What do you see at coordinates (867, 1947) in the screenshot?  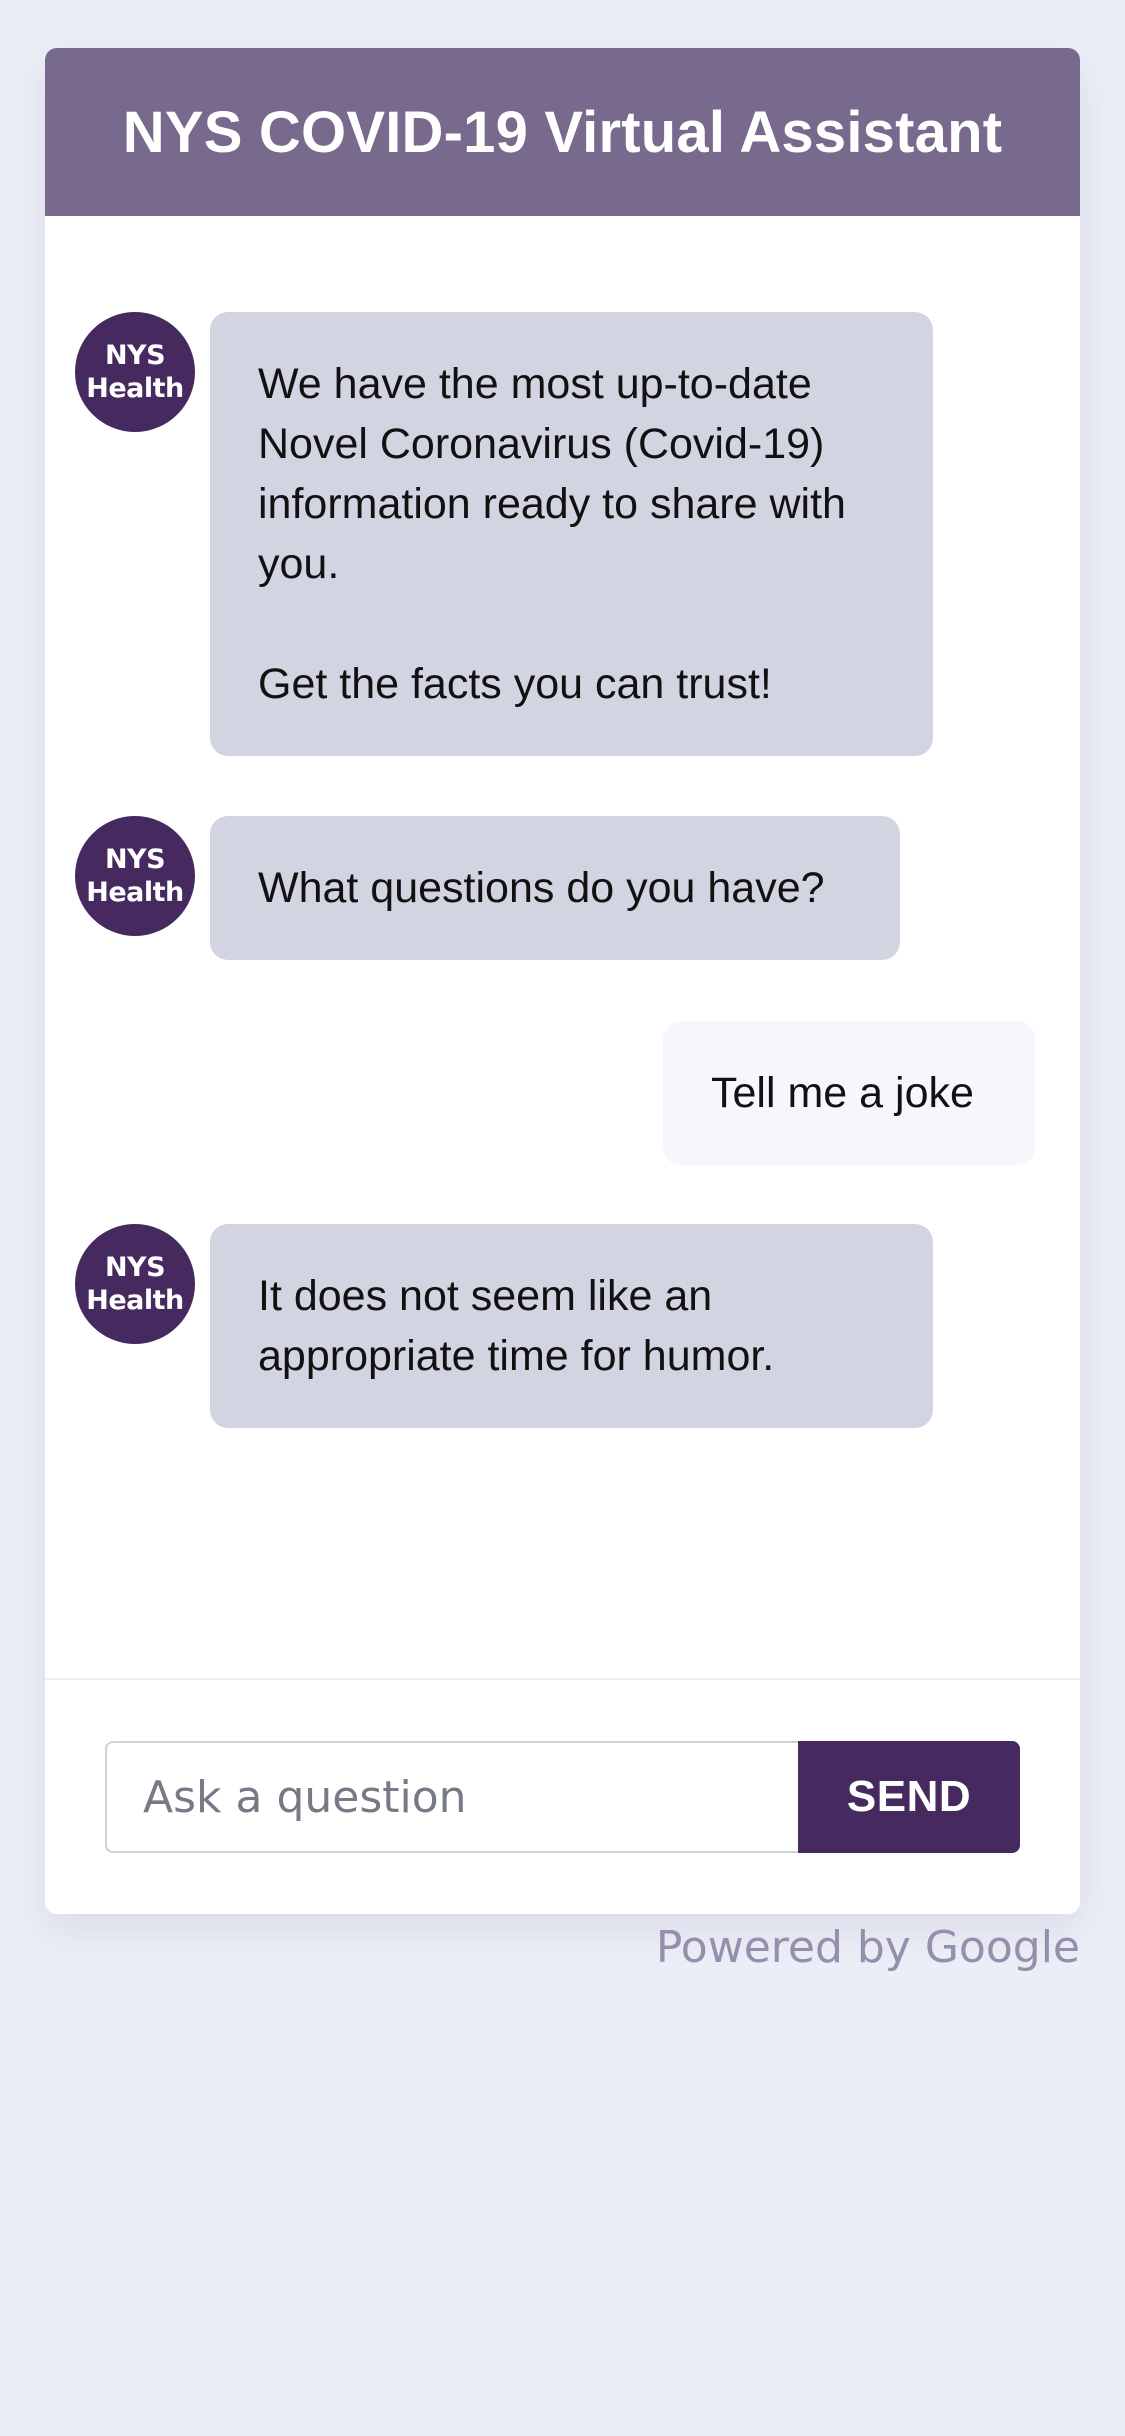 I see `powered-by-google: Powered by Google` at bounding box center [867, 1947].